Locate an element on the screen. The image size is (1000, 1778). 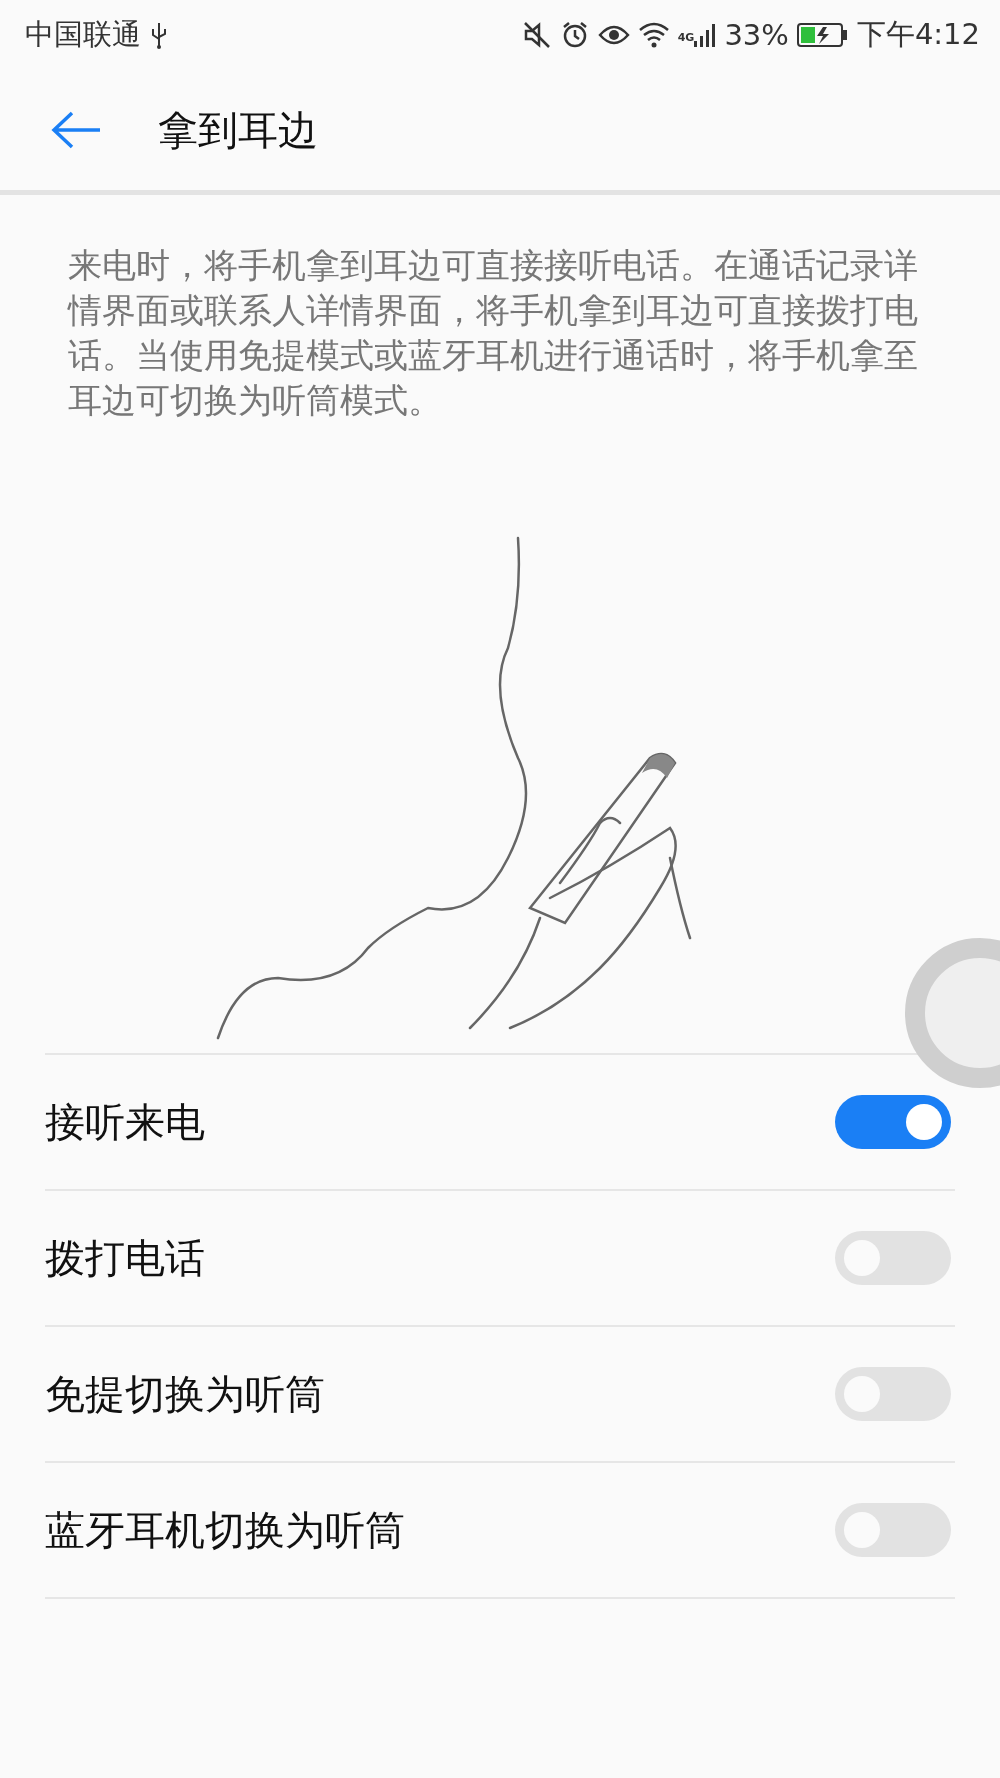
setting-label: 免提切换为听筒 is located at coordinates (185, 1394).